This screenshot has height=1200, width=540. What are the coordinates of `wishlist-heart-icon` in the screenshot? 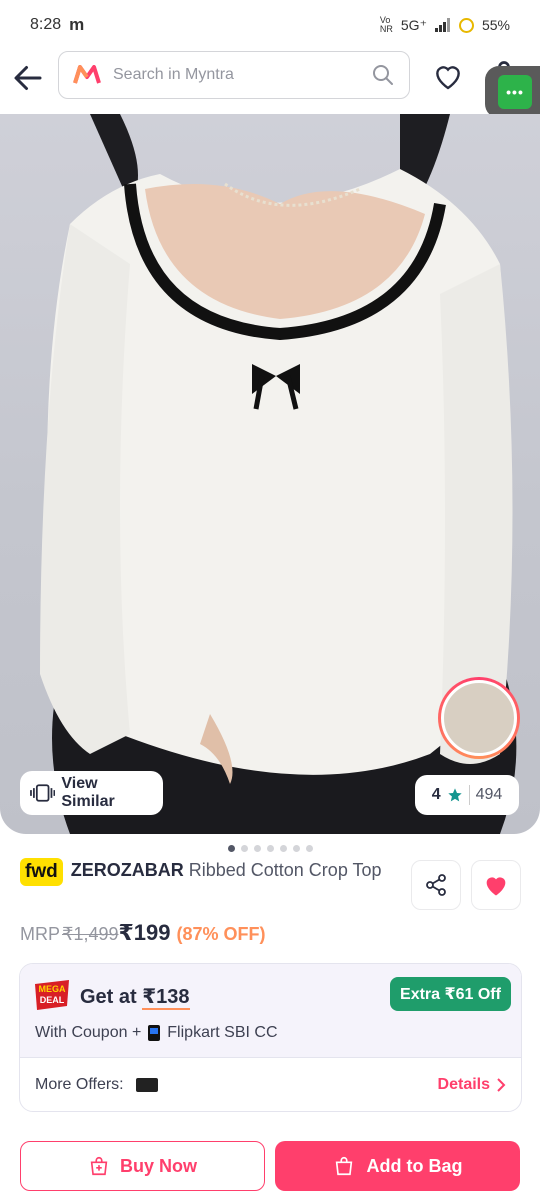 It's located at (448, 76).